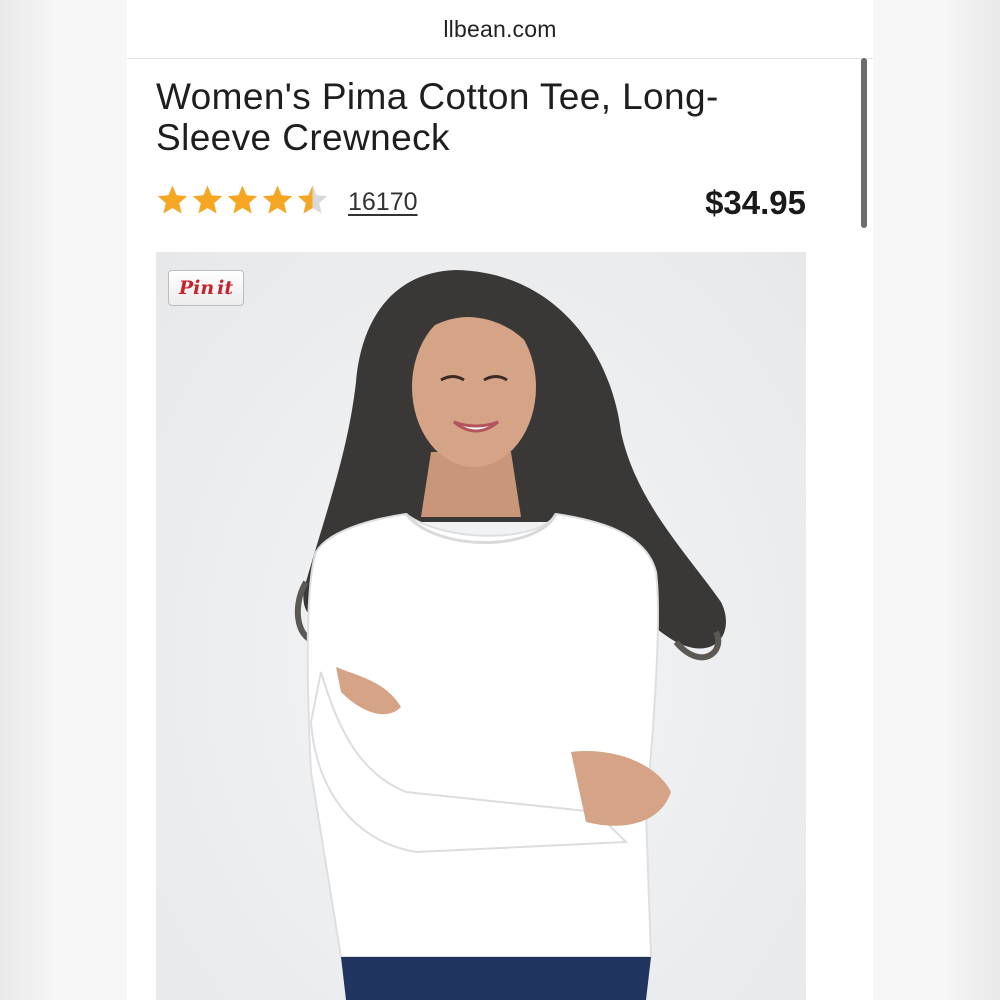 Image resolution: width=1000 pixels, height=1000 pixels. I want to click on review-count-link: 16170, so click(383, 202).